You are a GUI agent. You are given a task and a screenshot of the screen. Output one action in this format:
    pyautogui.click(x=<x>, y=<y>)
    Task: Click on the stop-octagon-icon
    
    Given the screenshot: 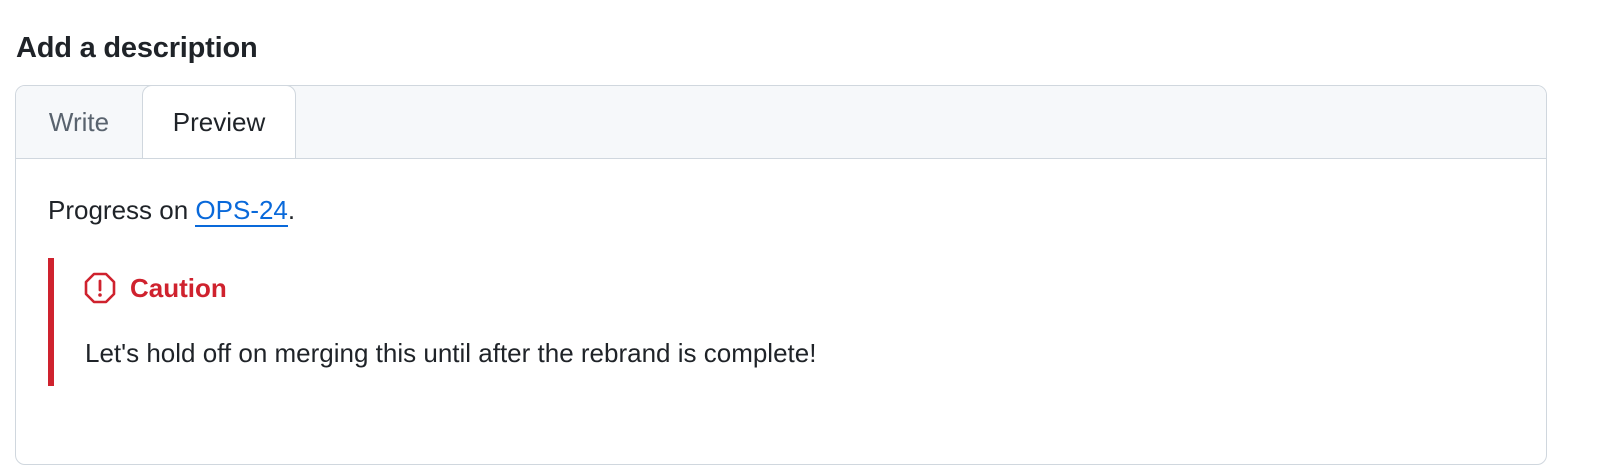 What is the action you would take?
    pyautogui.click(x=100, y=288)
    